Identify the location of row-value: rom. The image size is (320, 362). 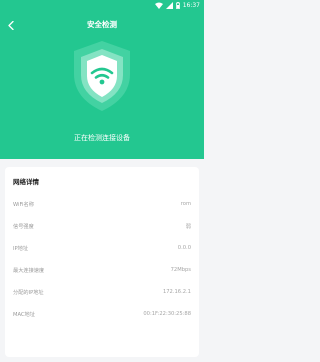
(185, 204).